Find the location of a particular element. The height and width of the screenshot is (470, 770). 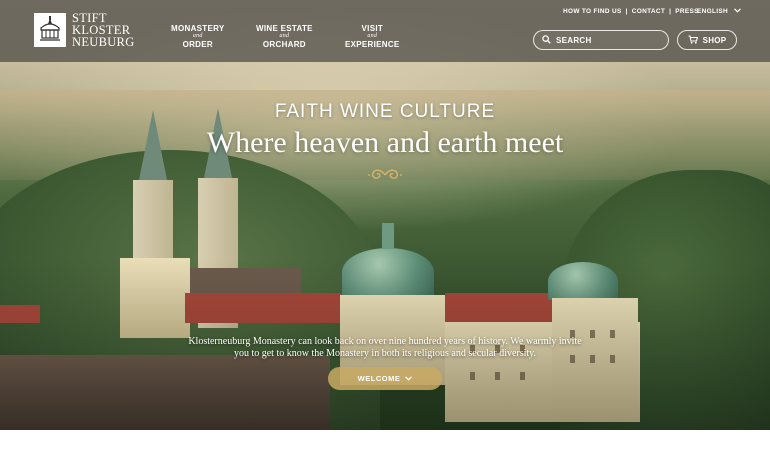

search-box is located at coordinates (601, 40).